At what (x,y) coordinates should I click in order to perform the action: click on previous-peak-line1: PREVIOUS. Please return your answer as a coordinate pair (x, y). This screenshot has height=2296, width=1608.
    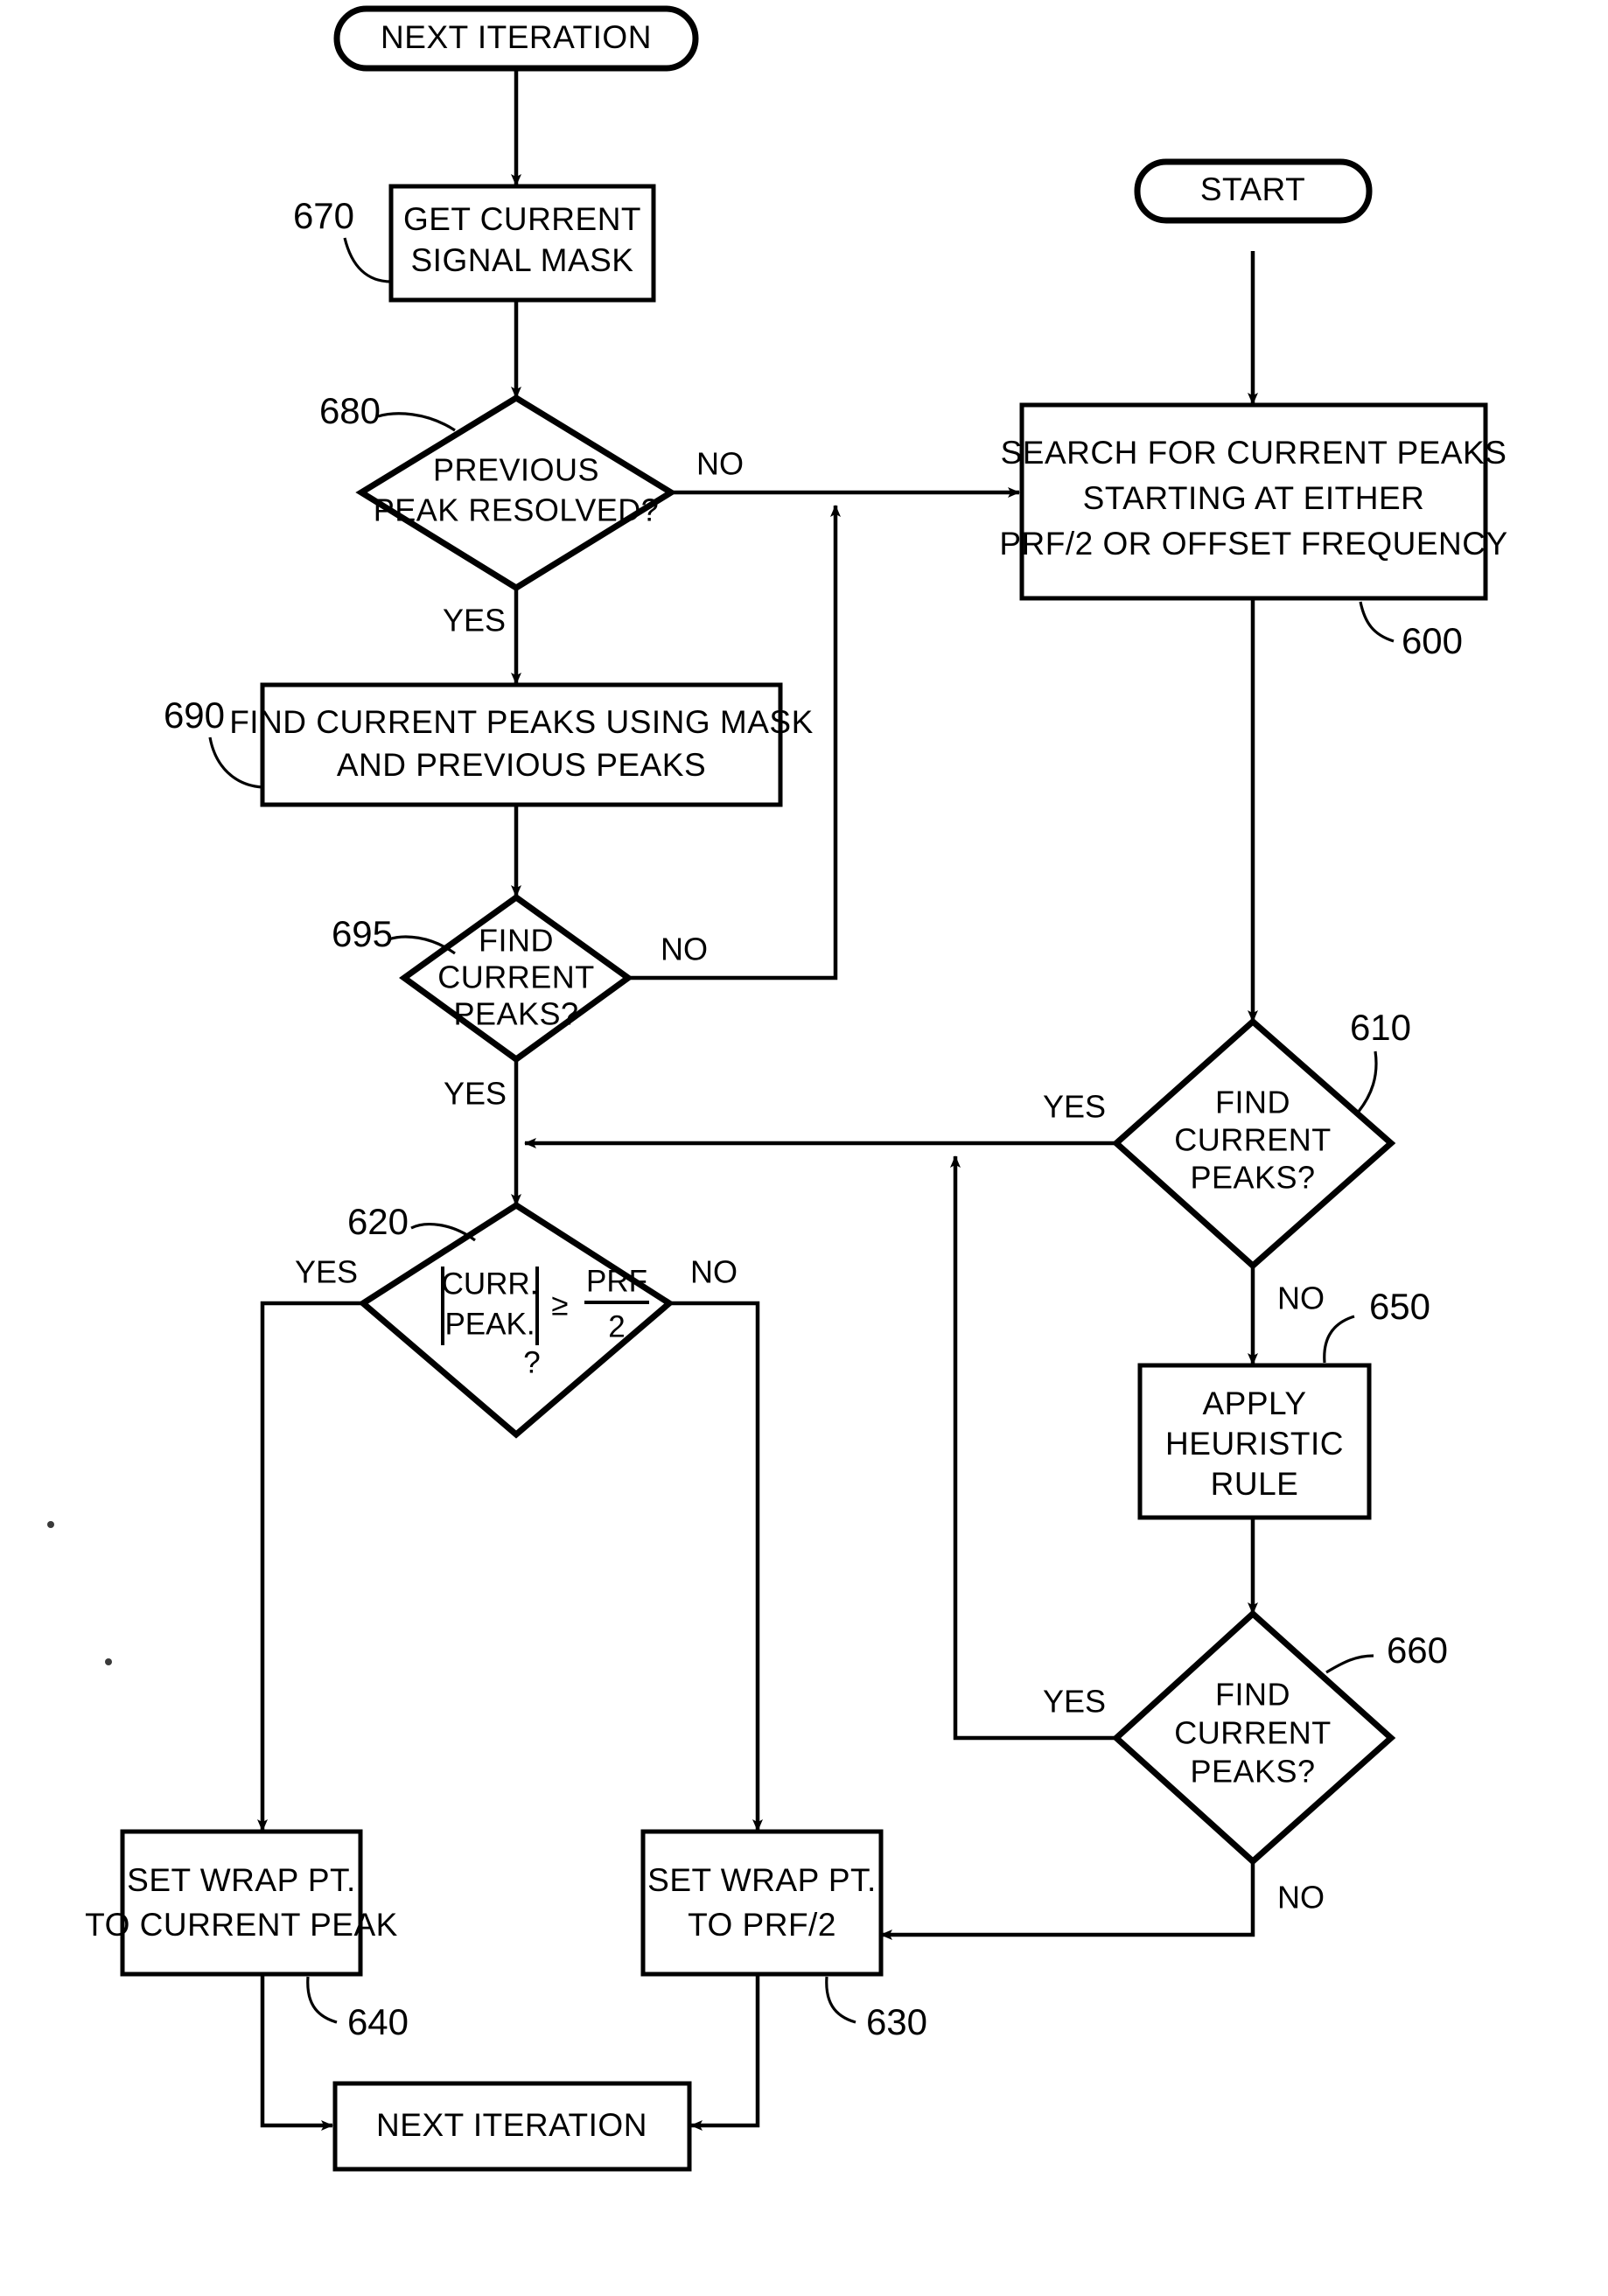
    Looking at the image, I should click on (516, 470).